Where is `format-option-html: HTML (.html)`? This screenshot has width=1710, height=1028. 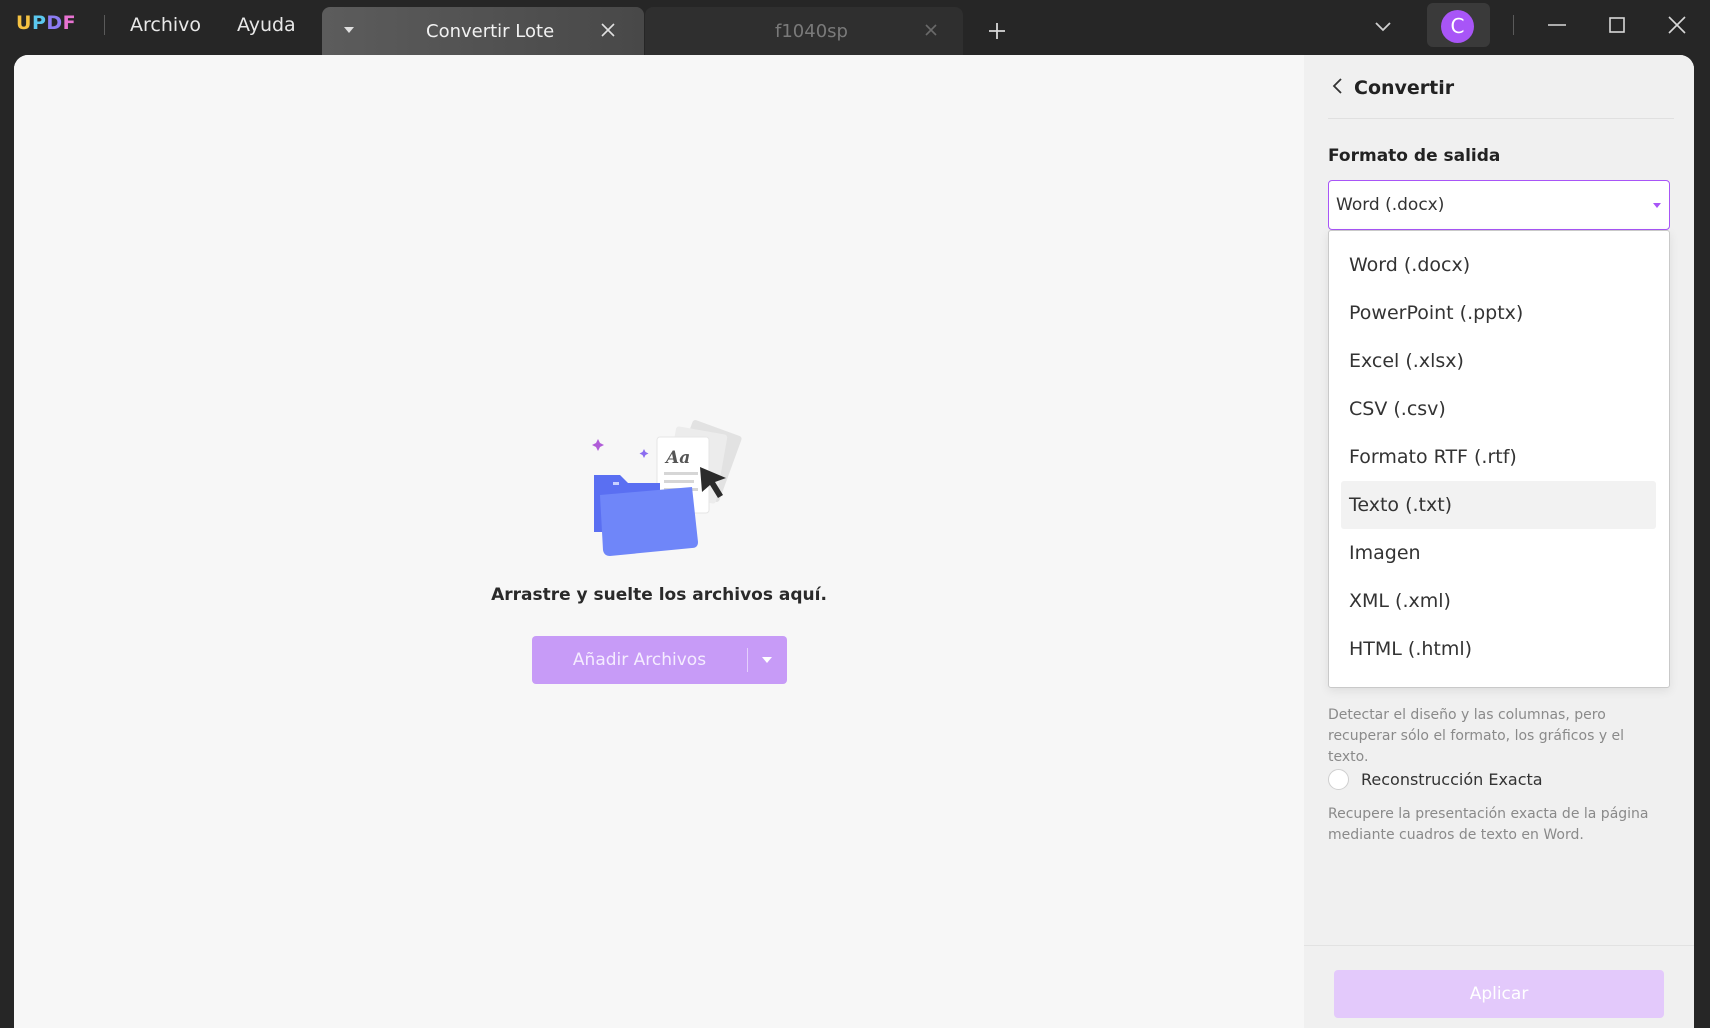
format-option-html: HTML (.html) is located at coordinates (1498, 649).